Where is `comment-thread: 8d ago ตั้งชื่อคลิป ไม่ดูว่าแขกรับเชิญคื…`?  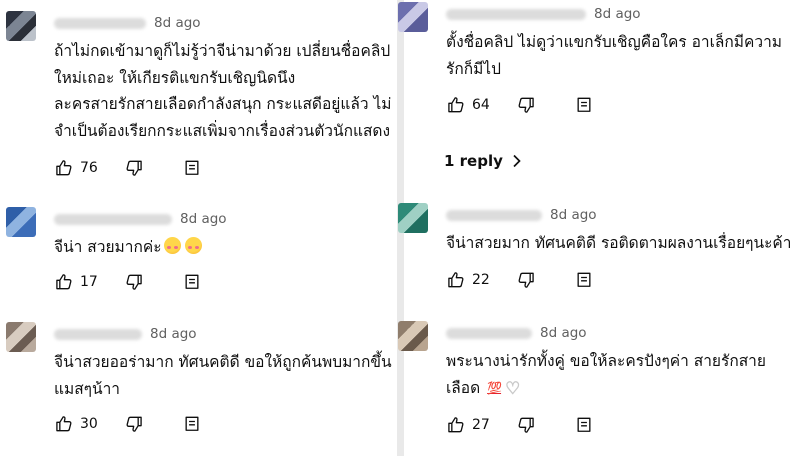 comment-thread: 8d ago ตั้งชื่อคลิป ไม่ดูว่าแขกรับเชิญคื… is located at coordinates (598, 67).